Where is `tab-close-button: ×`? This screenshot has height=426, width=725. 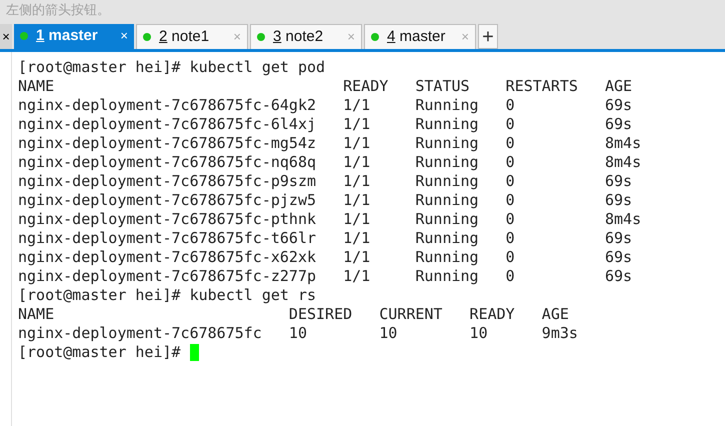 tab-close-button: × is located at coordinates (124, 36).